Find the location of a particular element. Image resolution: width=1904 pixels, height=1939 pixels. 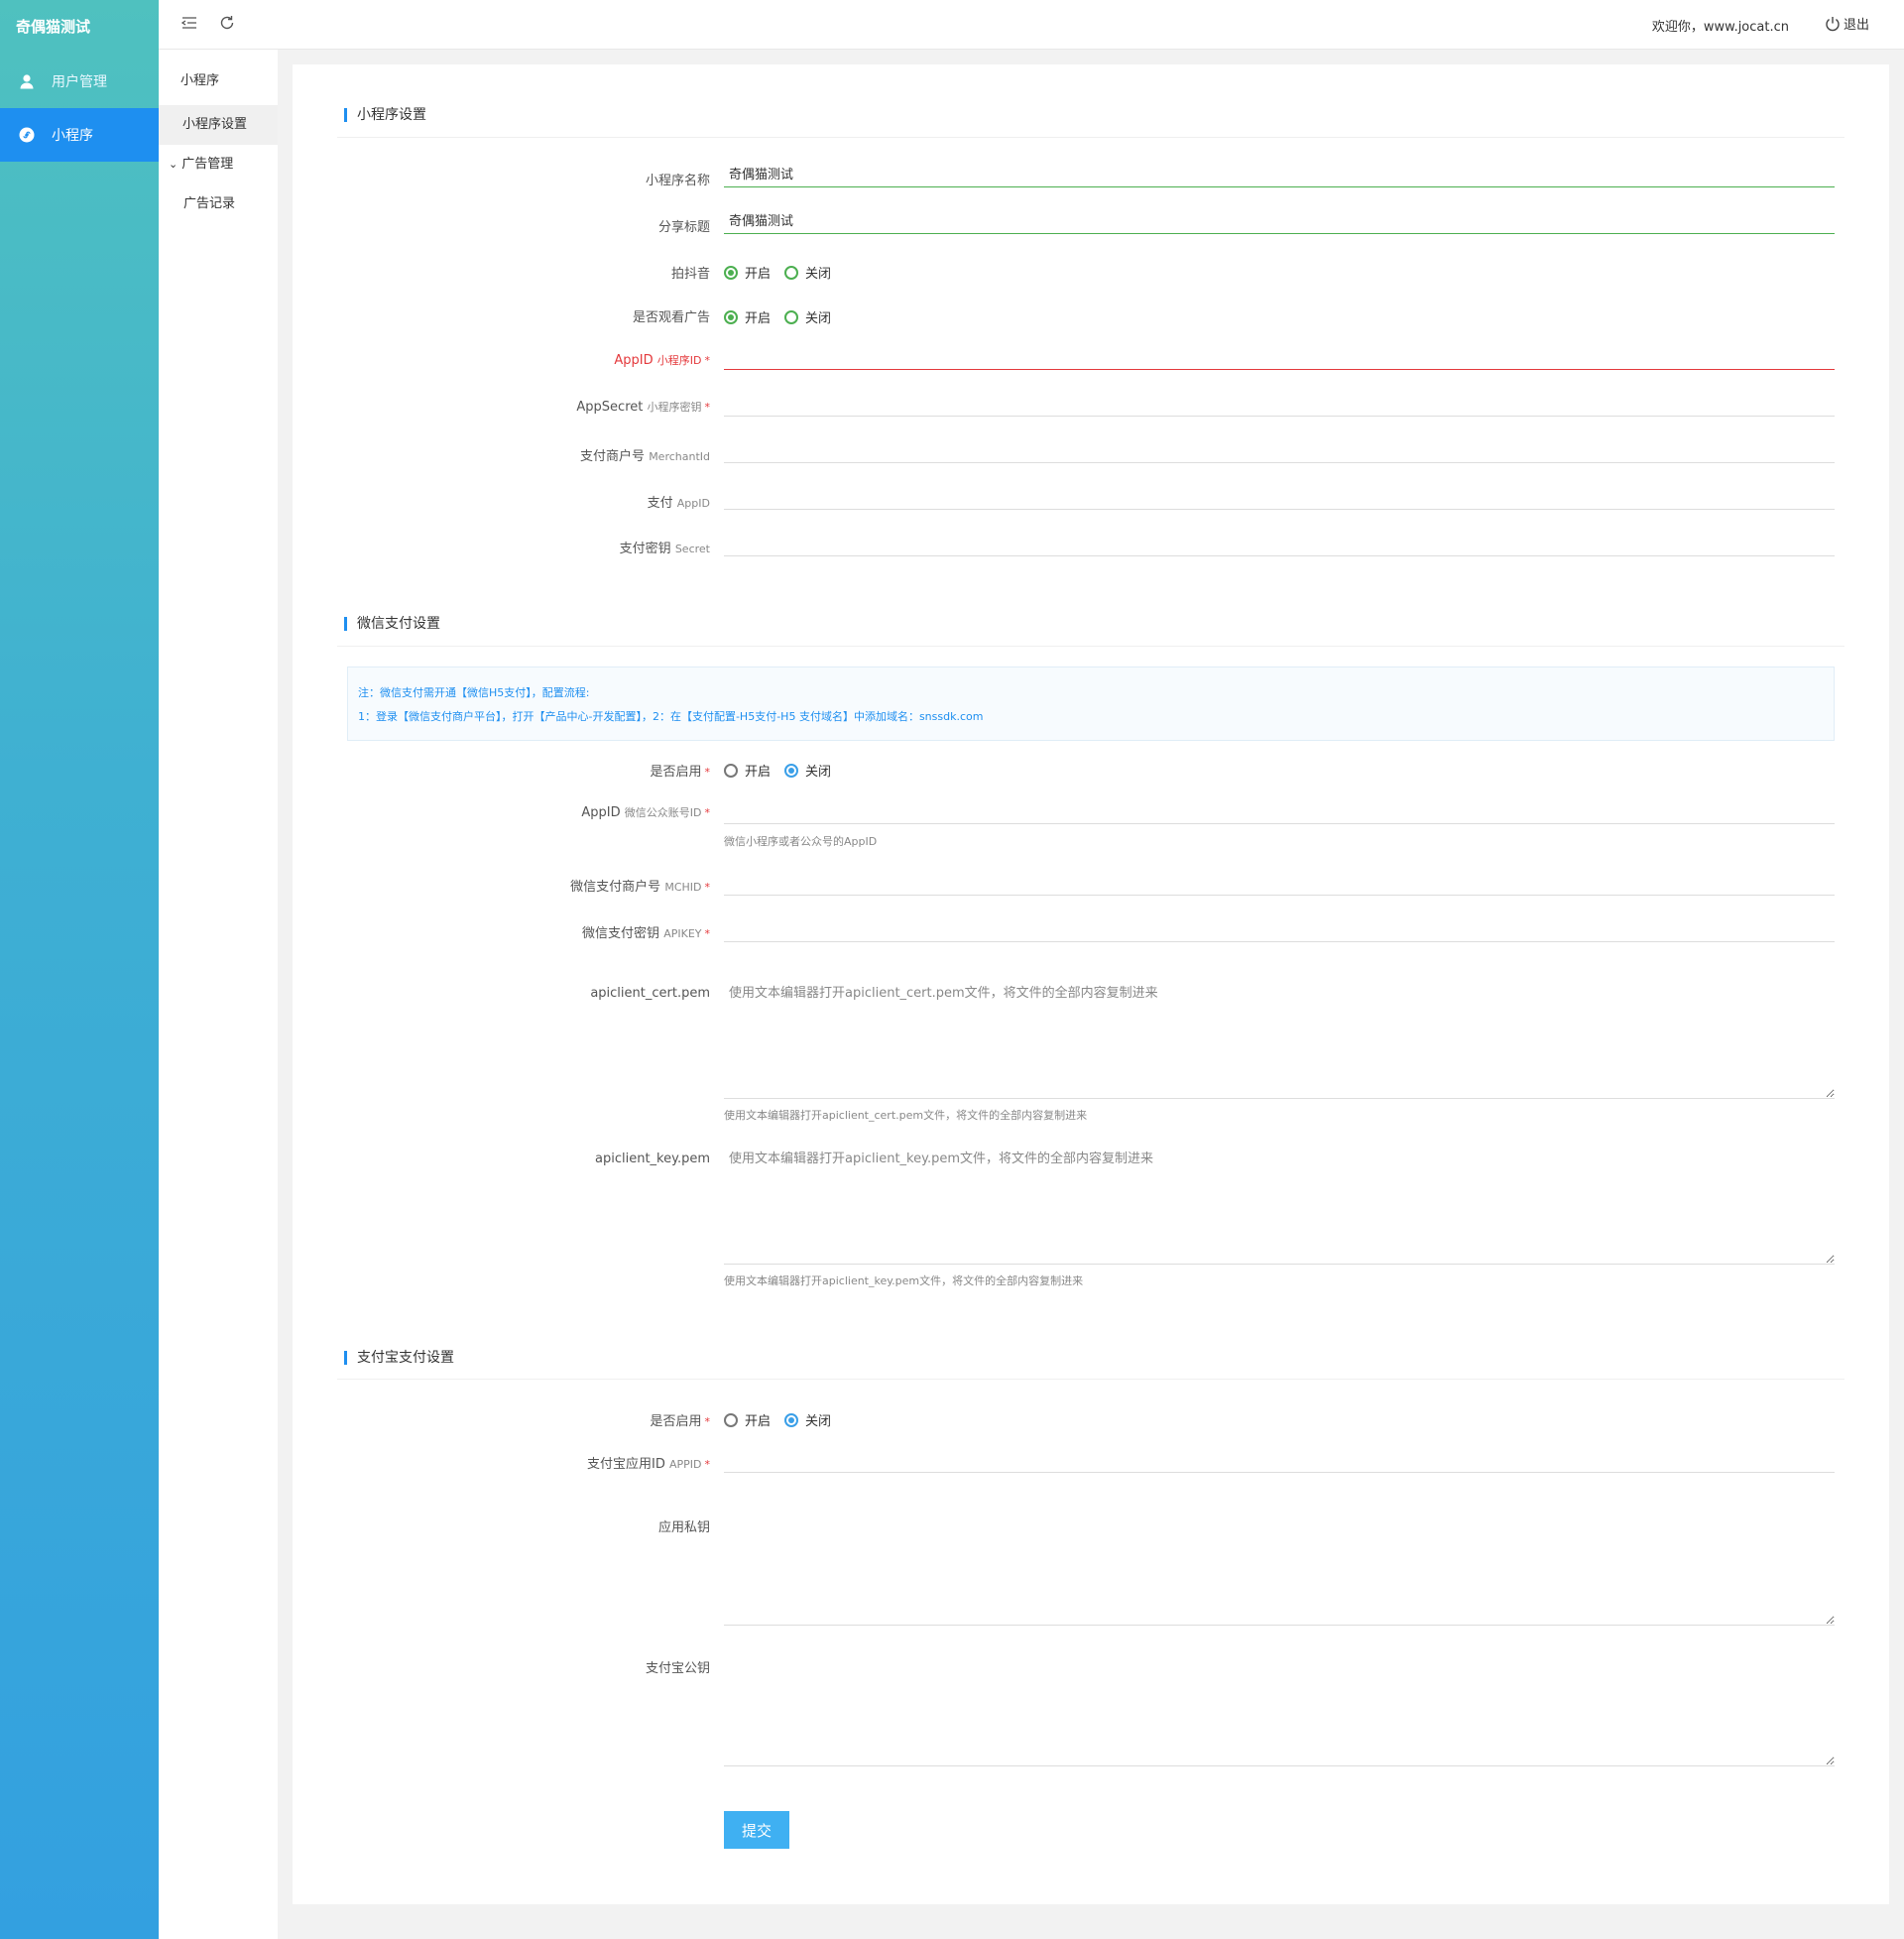

label-watch-ads: 是否观看广告 is located at coordinates (671, 317).